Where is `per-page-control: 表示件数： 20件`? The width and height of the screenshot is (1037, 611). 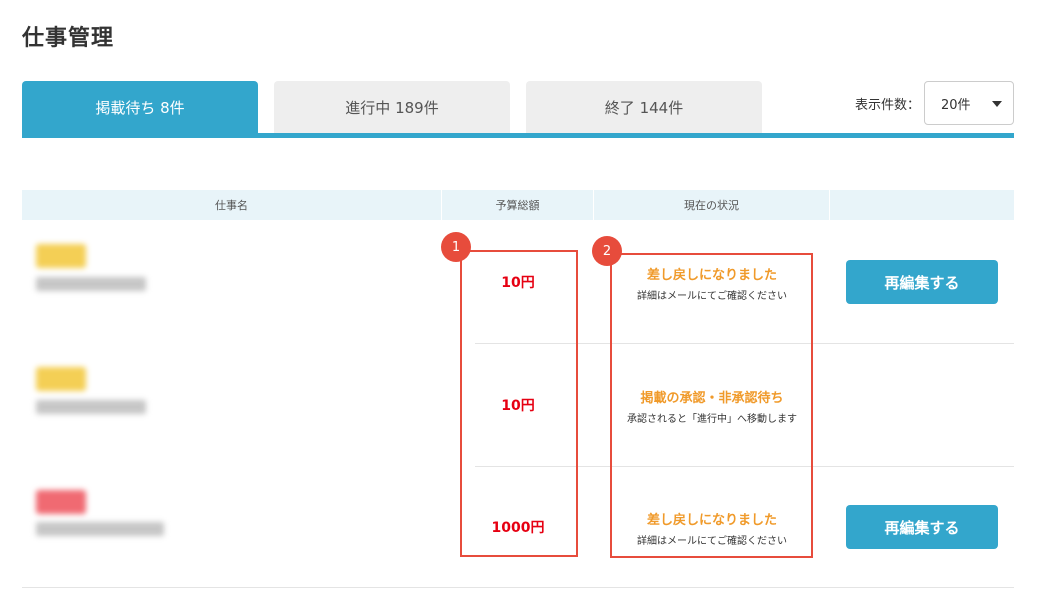 per-page-control: 表示件数： 20件 is located at coordinates (934, 103).